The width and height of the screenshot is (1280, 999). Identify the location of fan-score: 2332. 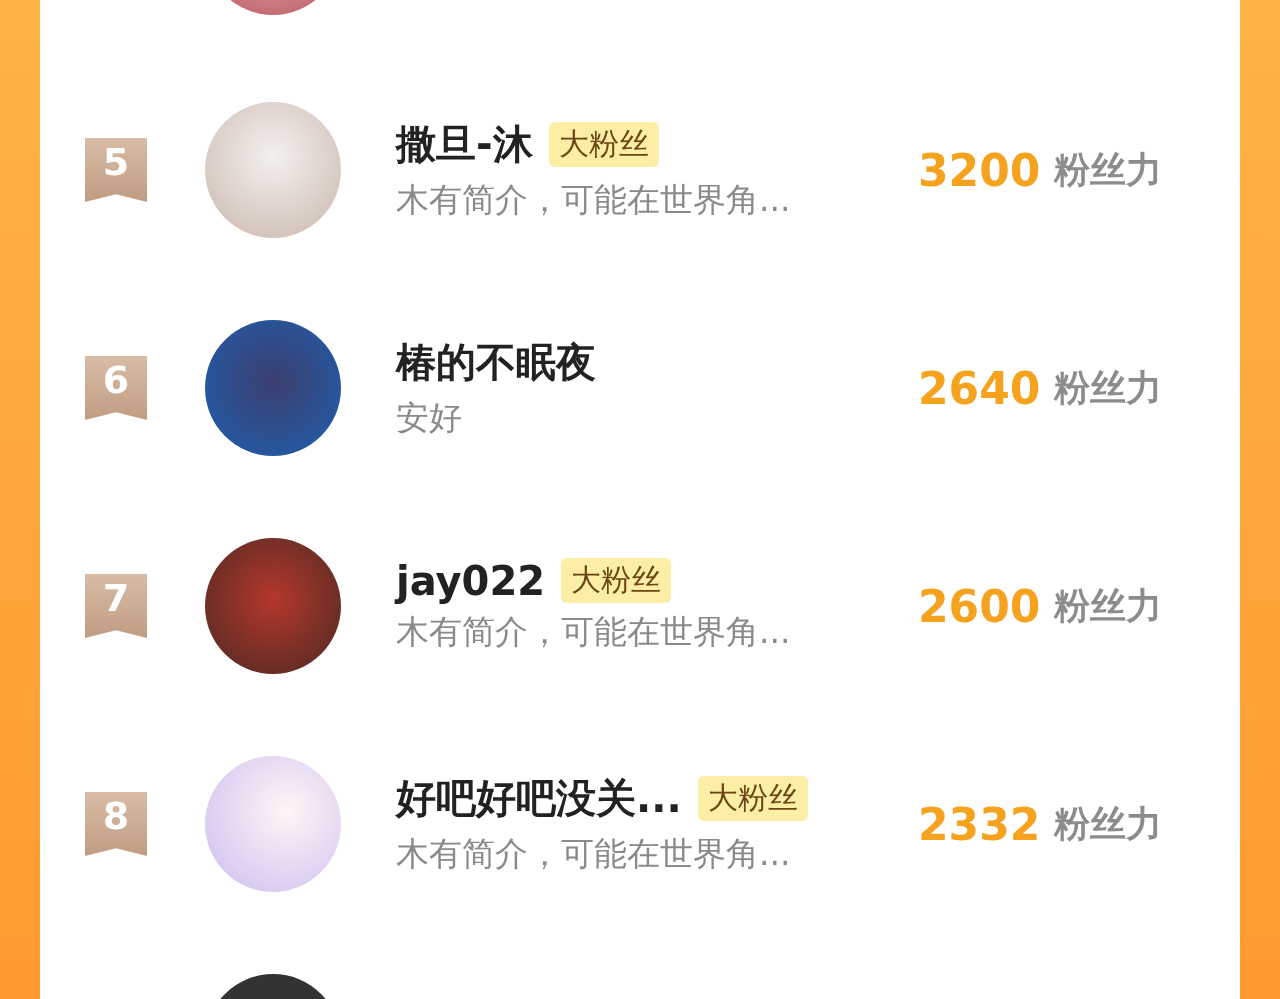
(979, 824).